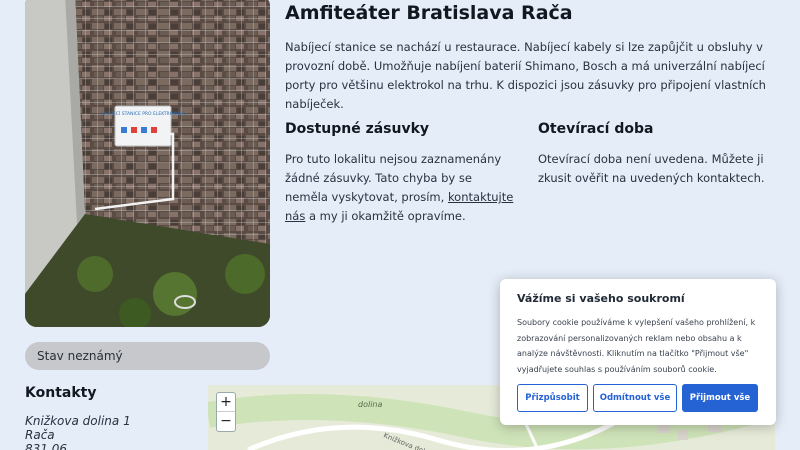  What do you see at coordinates (40, 435) in the screenshot?
I see `address-city: Rača` at bounding box center [40, 435].